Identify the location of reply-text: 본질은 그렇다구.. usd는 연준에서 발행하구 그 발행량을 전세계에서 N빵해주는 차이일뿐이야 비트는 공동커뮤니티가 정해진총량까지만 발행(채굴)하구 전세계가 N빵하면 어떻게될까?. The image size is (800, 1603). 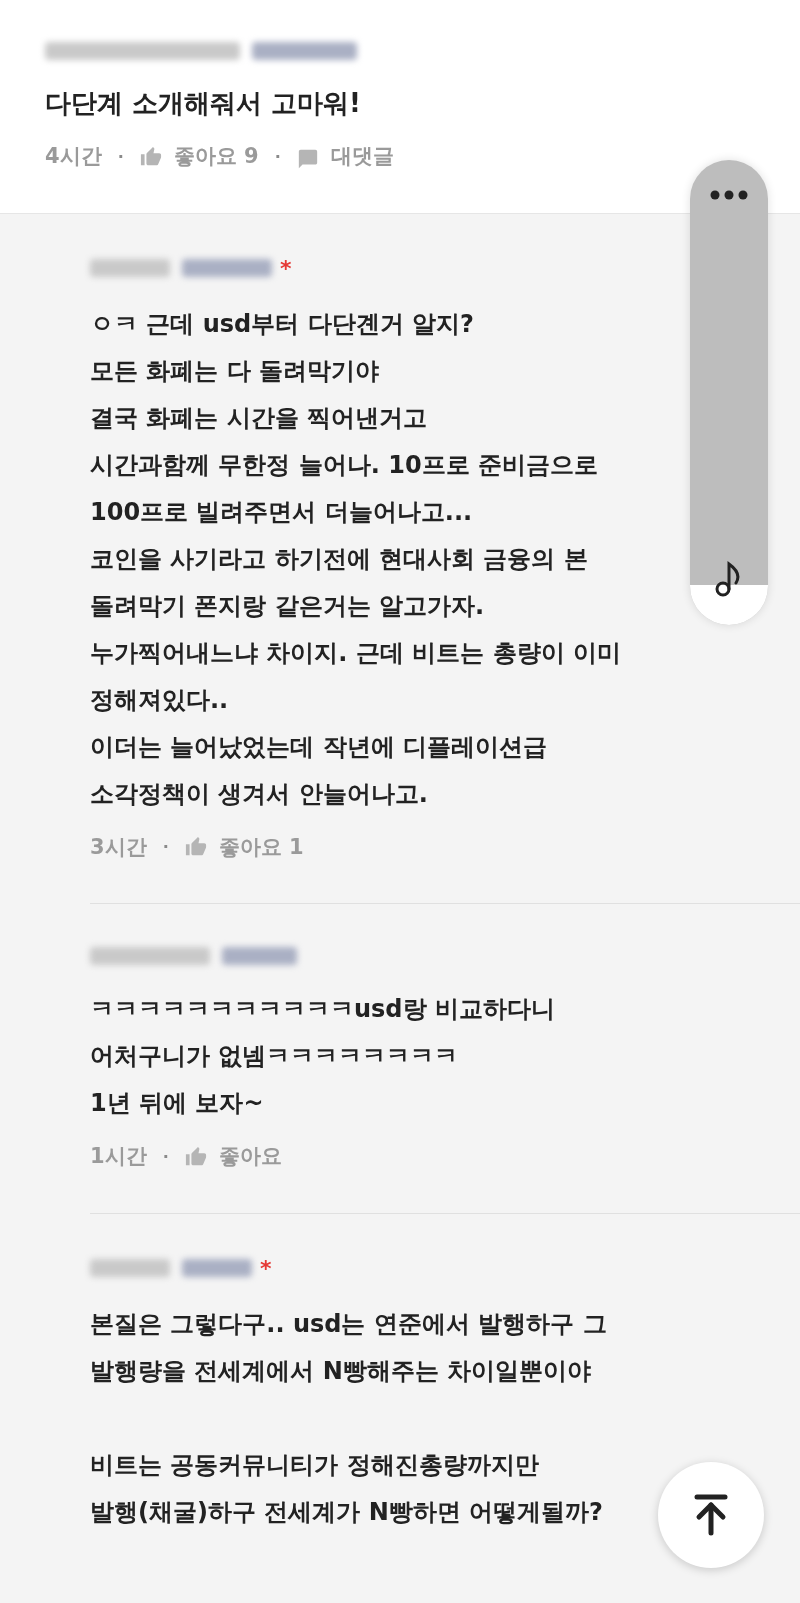
(348, 1418).